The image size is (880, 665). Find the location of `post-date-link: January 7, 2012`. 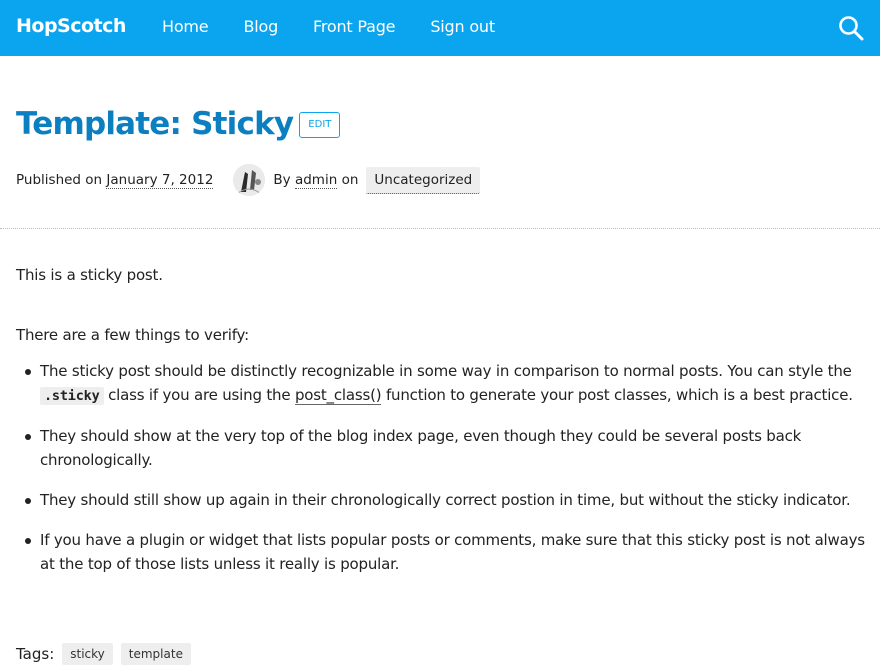

post-date-link: January 7, 2012 is located at coordinates (160, 180).